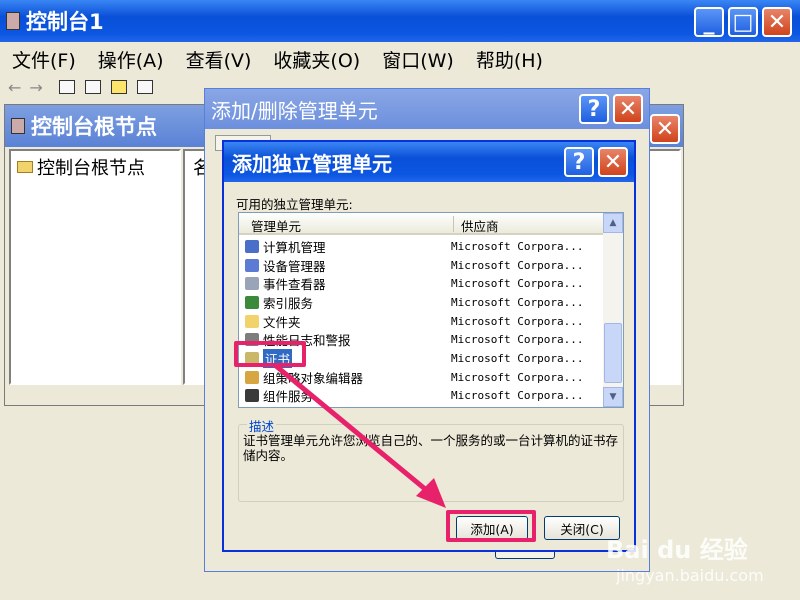  Describe the element at coordinates (690, 575) in the screenshot. I see `watermark-url: jingyan.baidu.com` at that location.